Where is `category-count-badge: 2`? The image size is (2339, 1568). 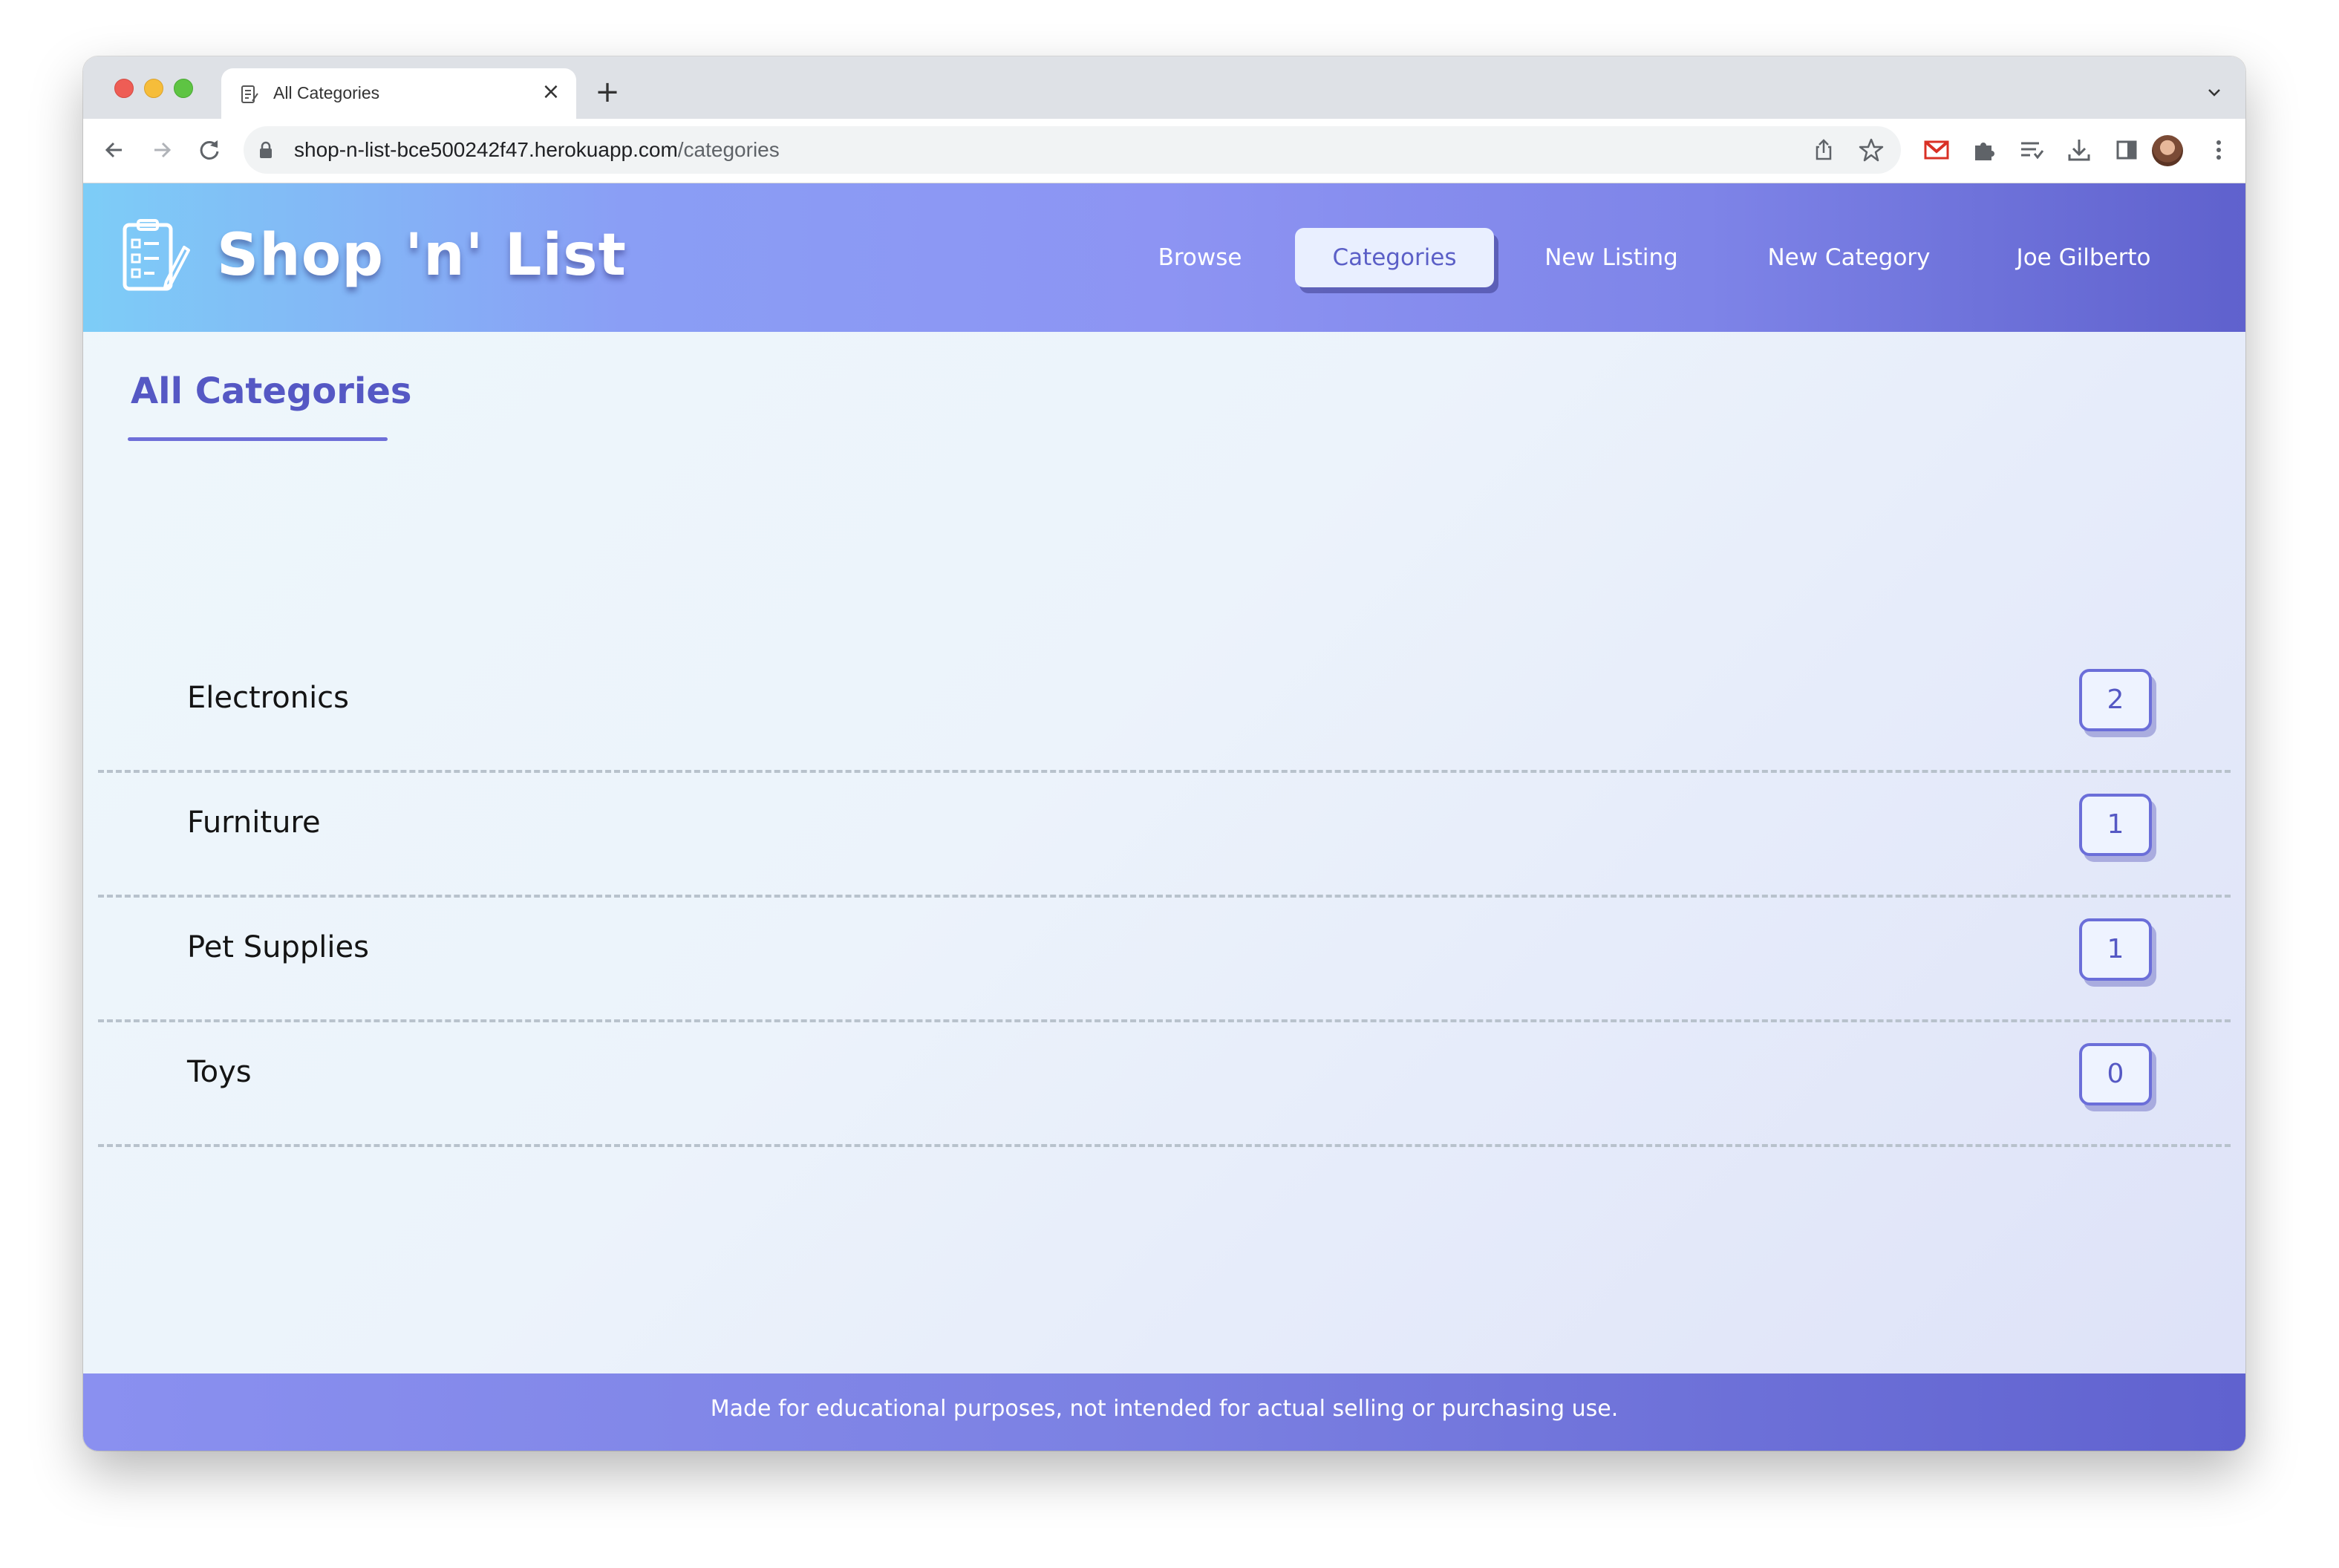 category-count-badge: 2 is located at coordinates (2115, 700).